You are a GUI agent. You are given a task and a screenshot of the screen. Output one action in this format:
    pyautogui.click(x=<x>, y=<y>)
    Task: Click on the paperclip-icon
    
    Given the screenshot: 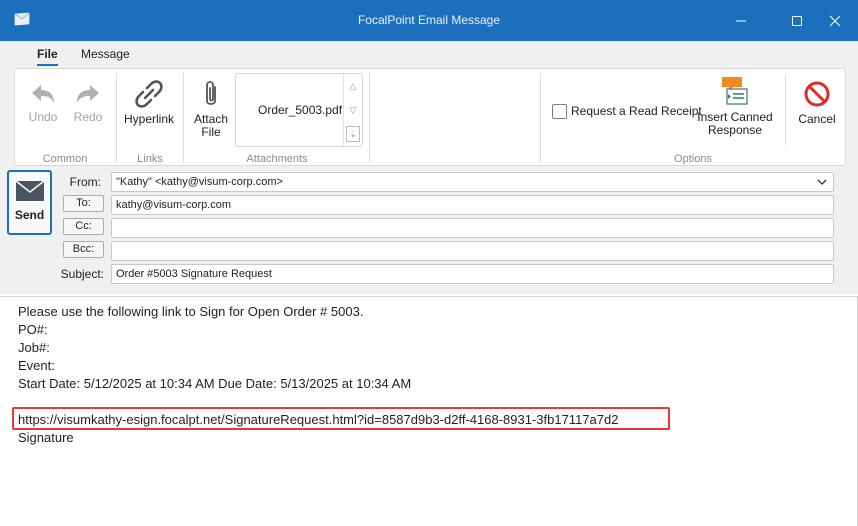 What is the action you would take?
    pyautogui.click(x=211, y=93)
    